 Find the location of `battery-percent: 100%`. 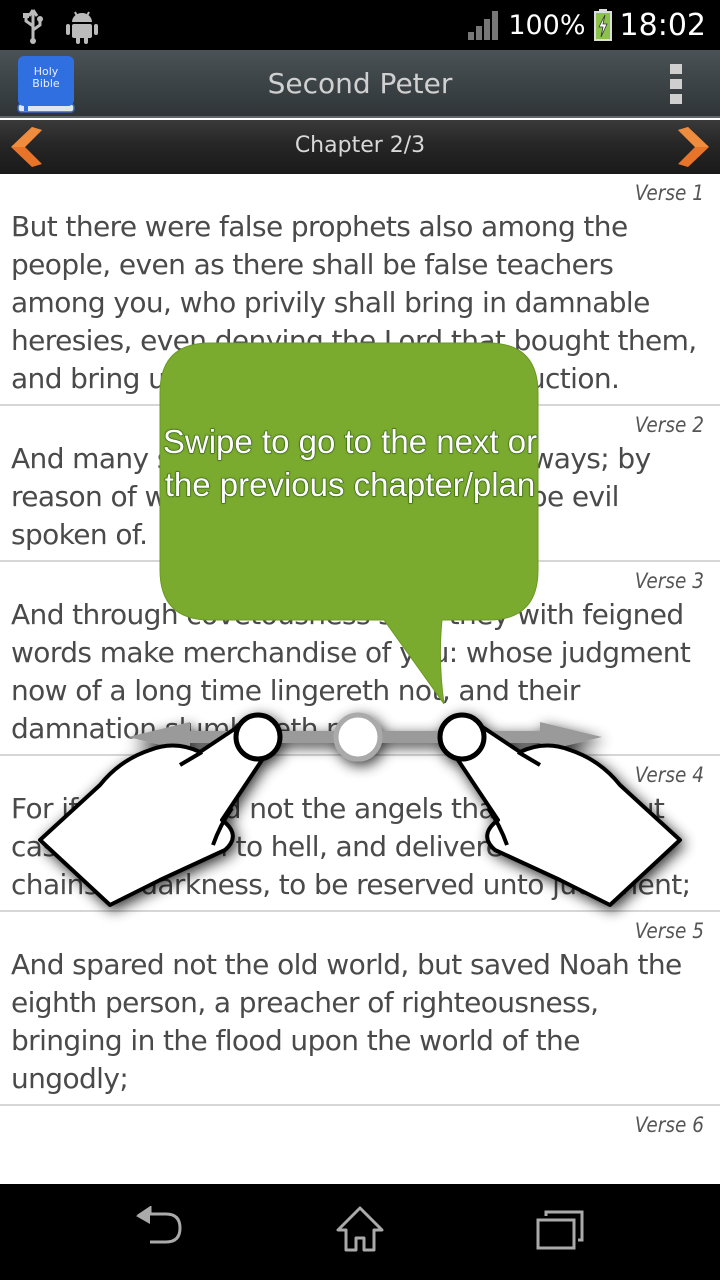

battery-percent: 100% is located at coordinates (547, 25).